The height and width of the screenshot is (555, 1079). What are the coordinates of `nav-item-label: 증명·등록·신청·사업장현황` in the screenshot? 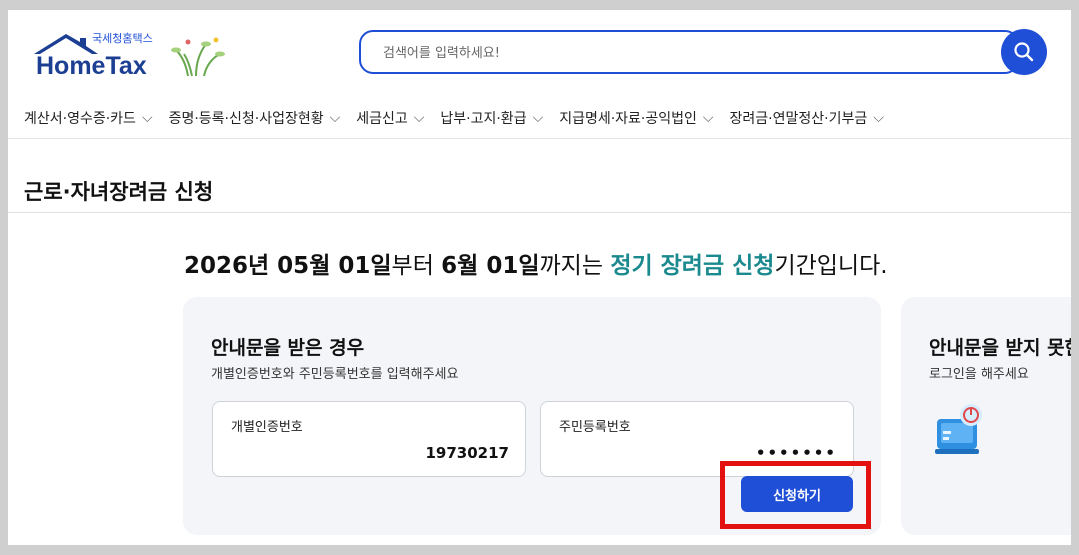 It's located at (246, 119).